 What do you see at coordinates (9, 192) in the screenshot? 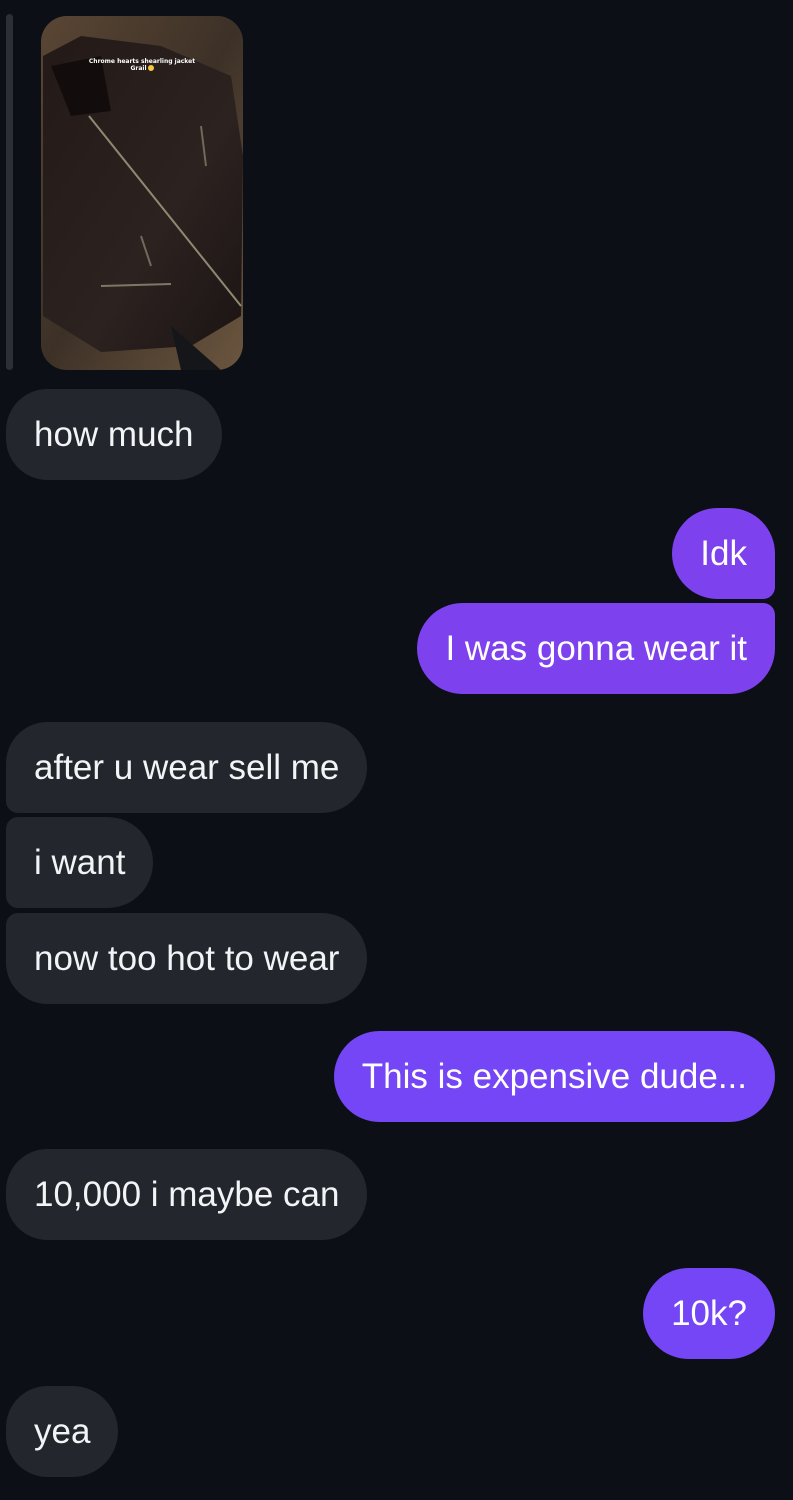
I see `story-reply-indicator` at bounding box center [9, 192].